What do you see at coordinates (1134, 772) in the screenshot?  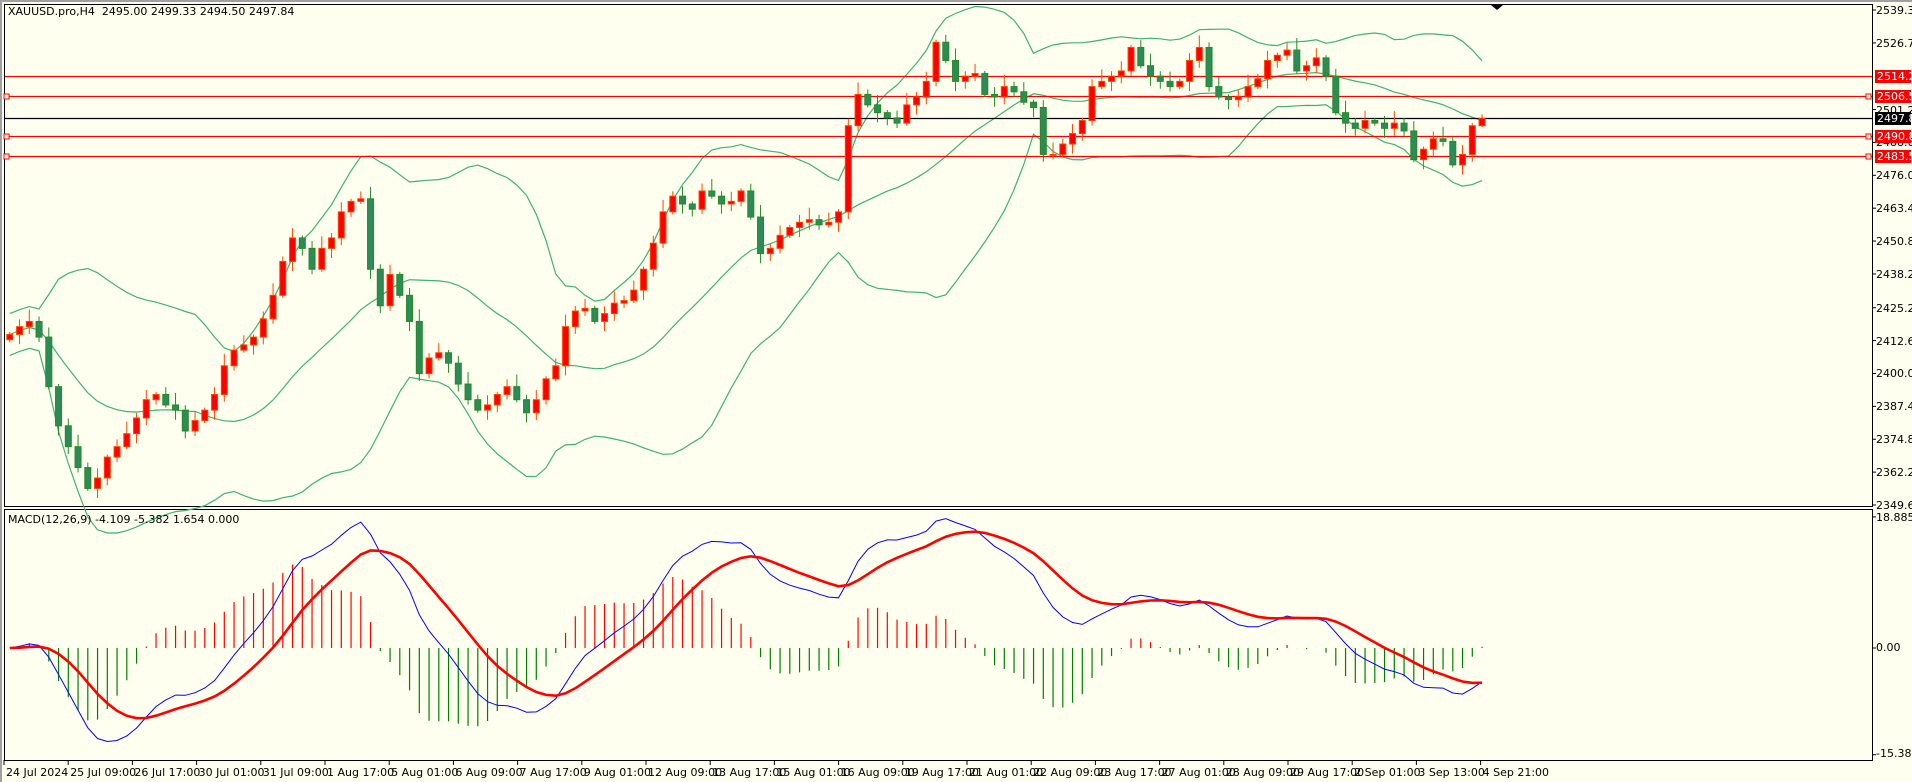 I see `time-label: 23 Aug 17:00` at bounding box center [1134, 772].